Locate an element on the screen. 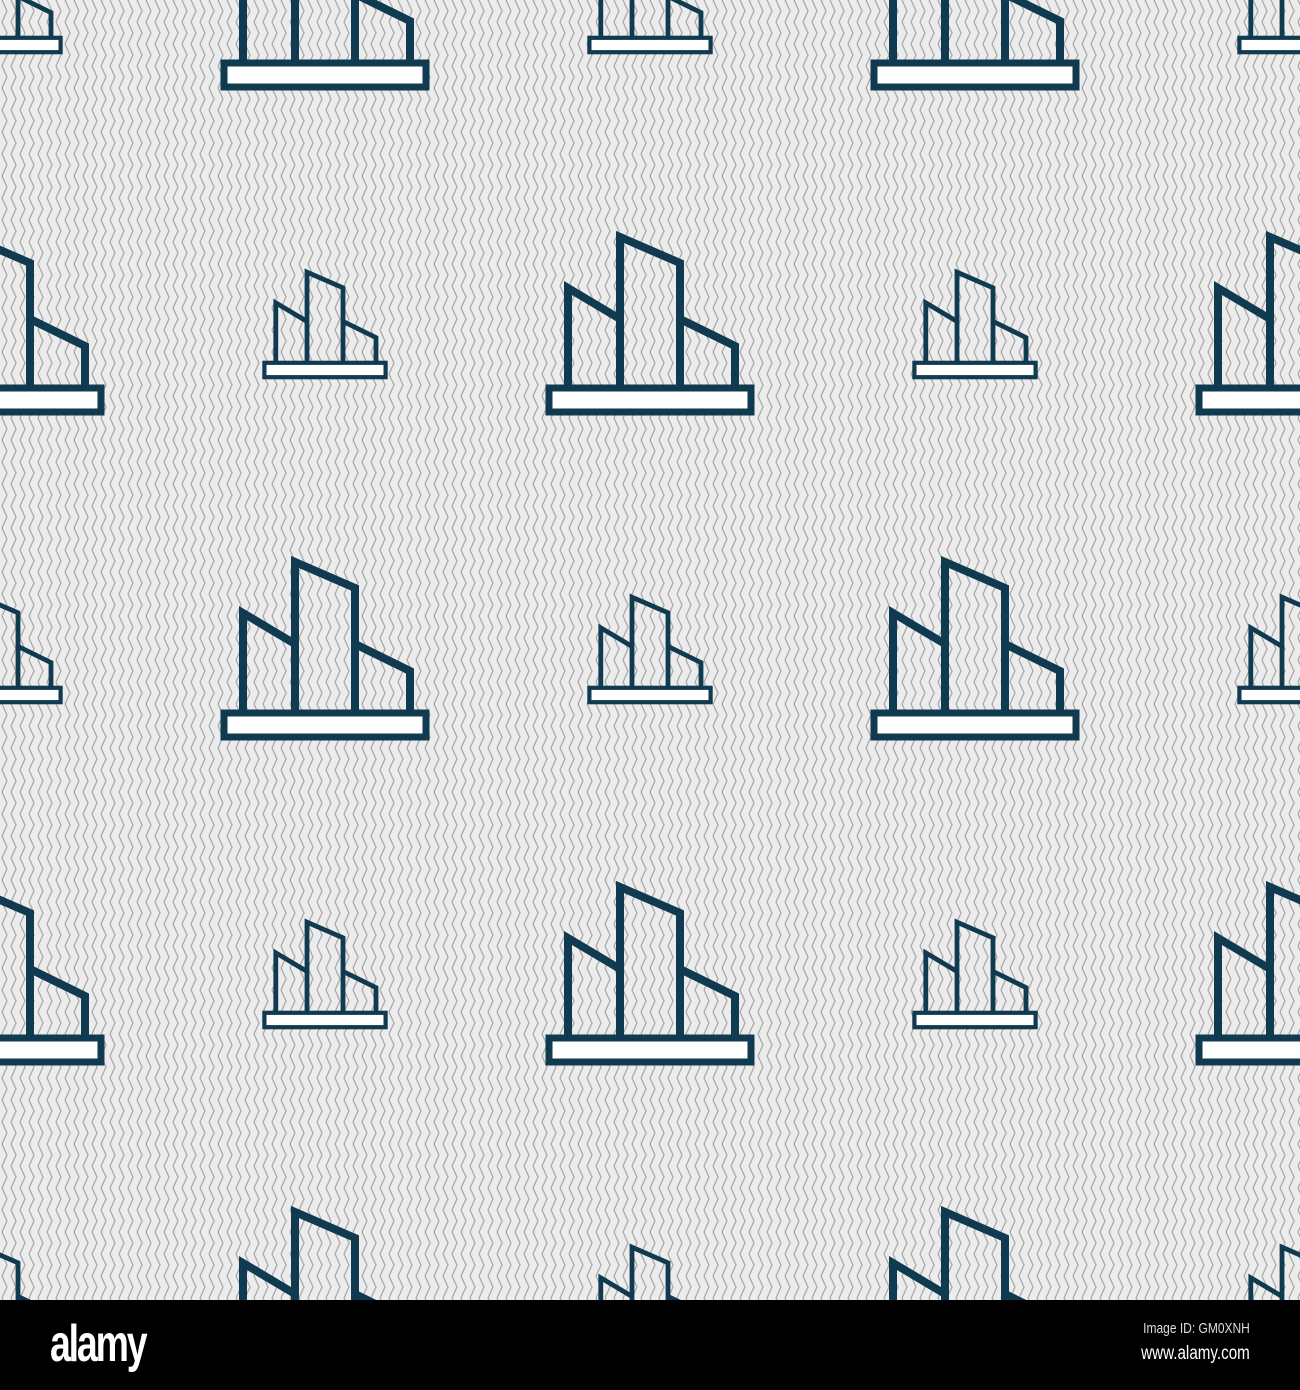 The width and height of the screenshot is (1300, 1390). image-meta: Image ID: GM0XNH www.alamy.com is located at coordinates (1182, 1342).